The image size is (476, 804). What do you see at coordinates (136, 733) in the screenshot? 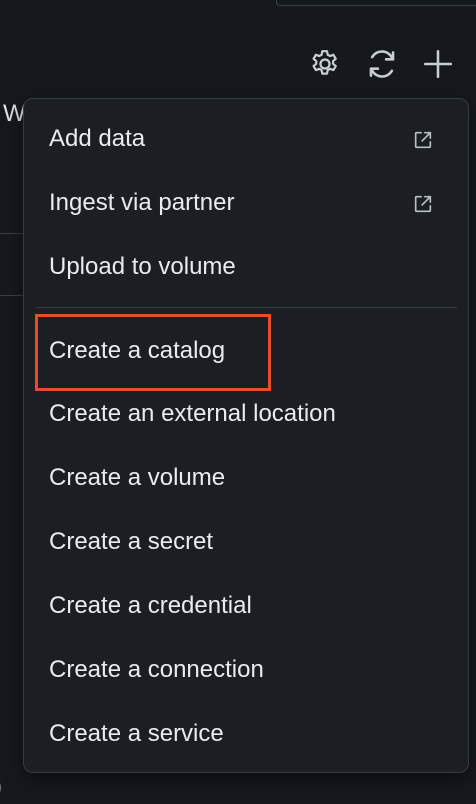
I see `menu-item-label: Create a service` at bounding box center [136, 733].